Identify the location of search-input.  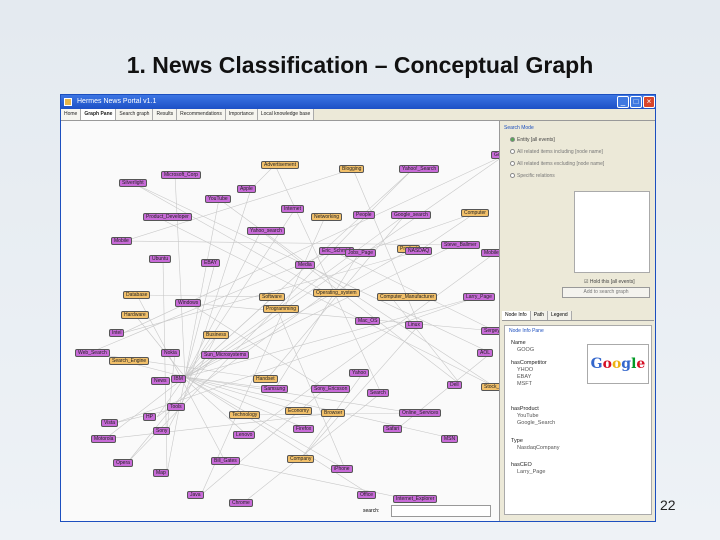
(441, 511).